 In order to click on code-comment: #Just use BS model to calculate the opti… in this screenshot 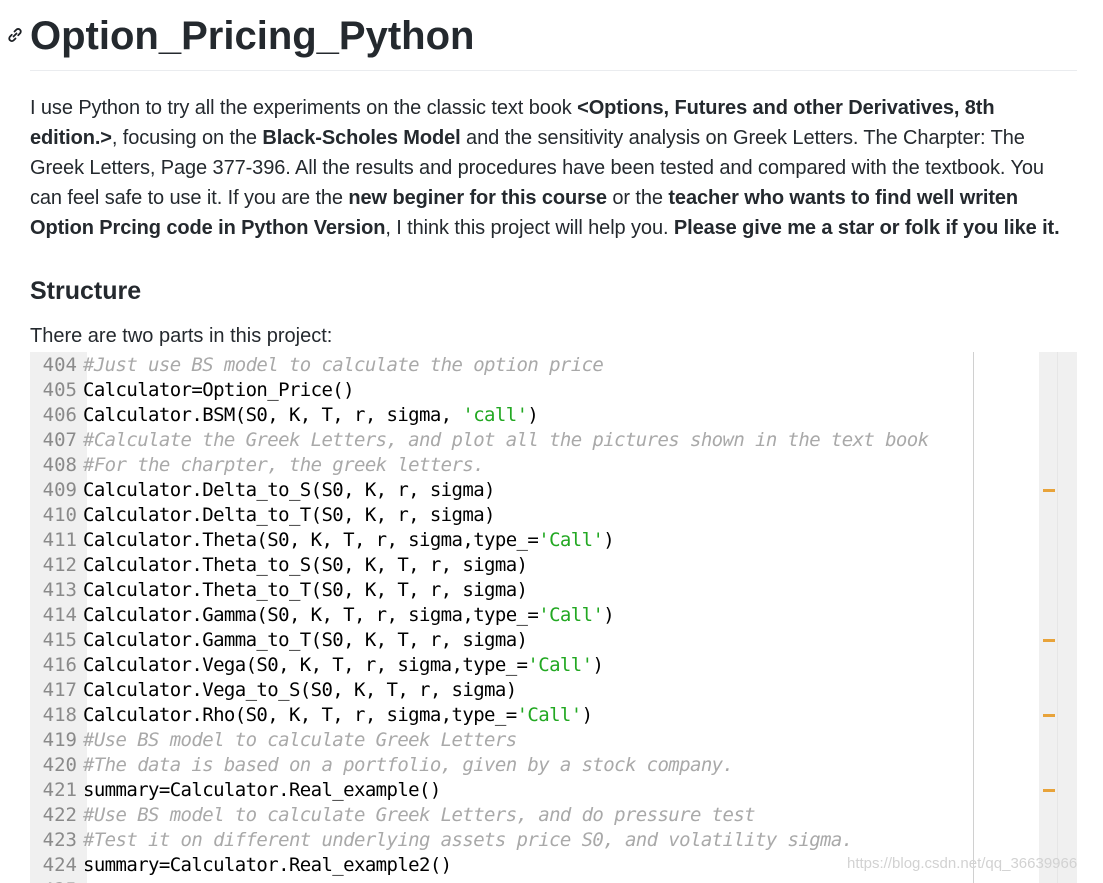, I will do `click(343, 365)`.